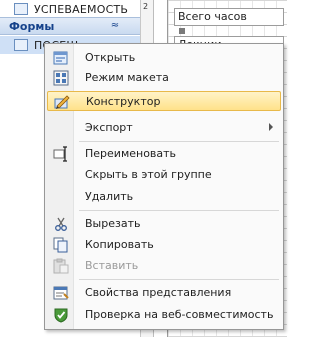 The width and height of the screenshot is (320, 337). I want to click on menu-item-label: Режим макета, so click(127, 77).